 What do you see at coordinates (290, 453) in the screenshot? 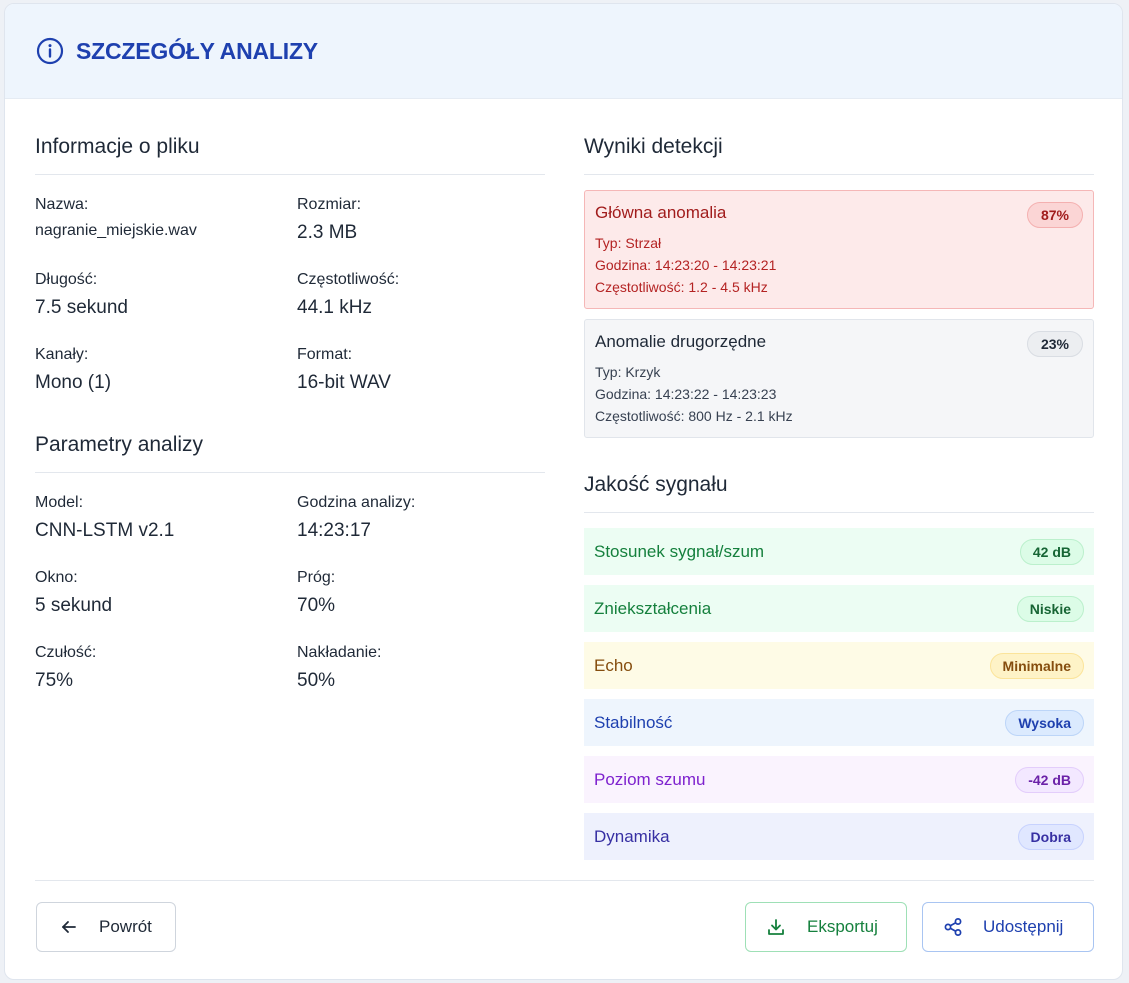
I see `analysis-params-title: Parametry analizy` at bounding box center [290, 453].